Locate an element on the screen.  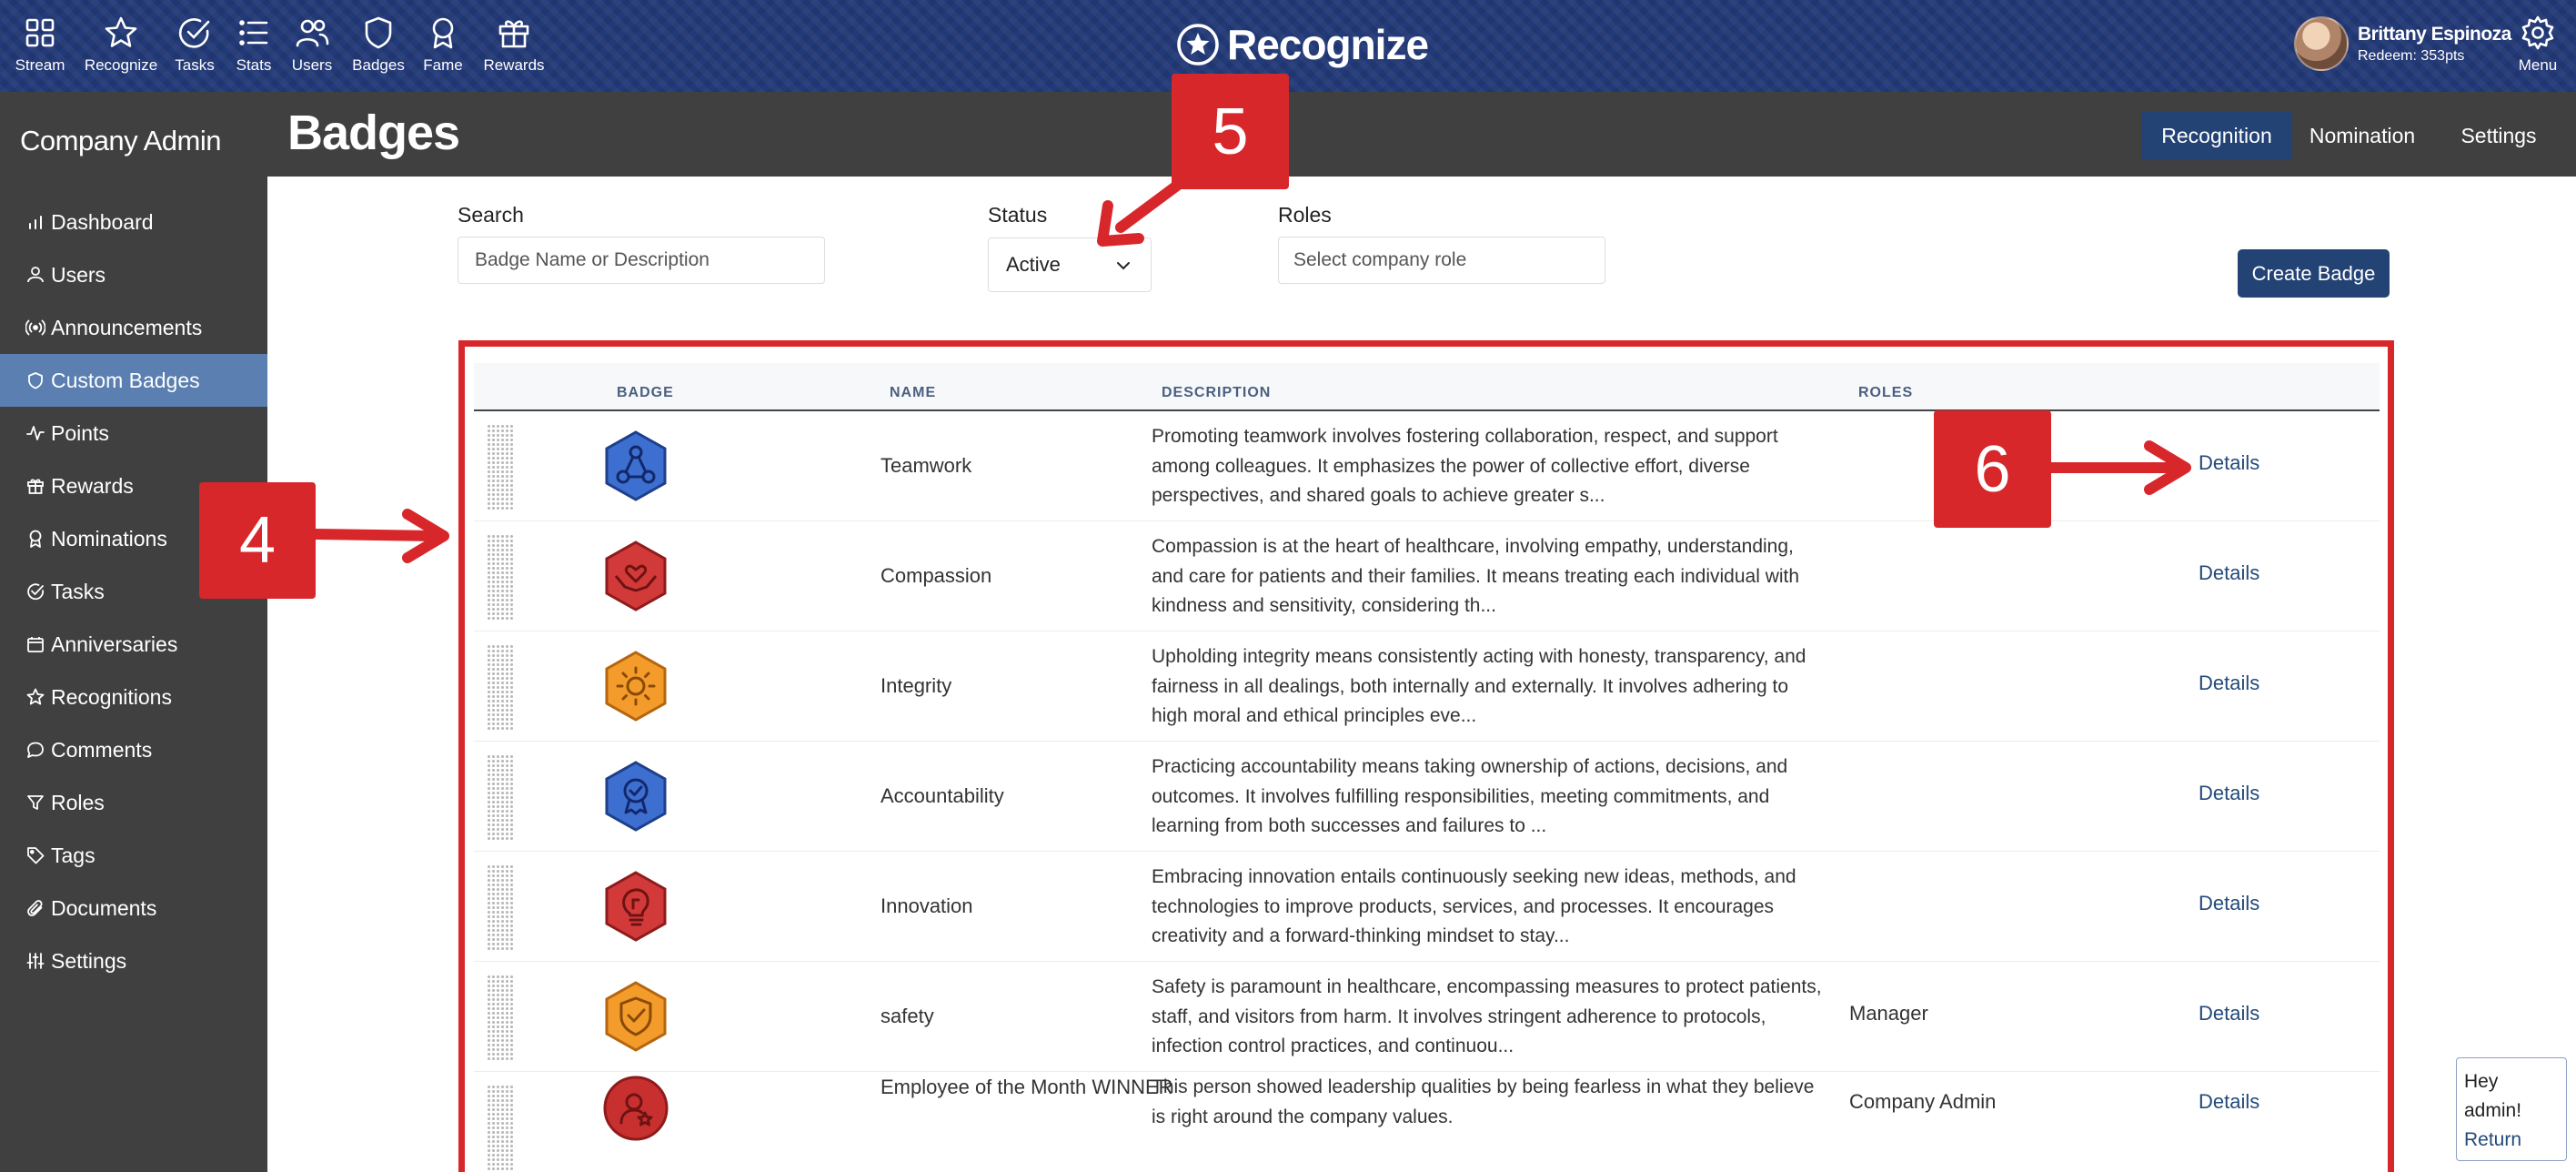
tab-nomination: Nomination is located at coordinates (2362, 135).